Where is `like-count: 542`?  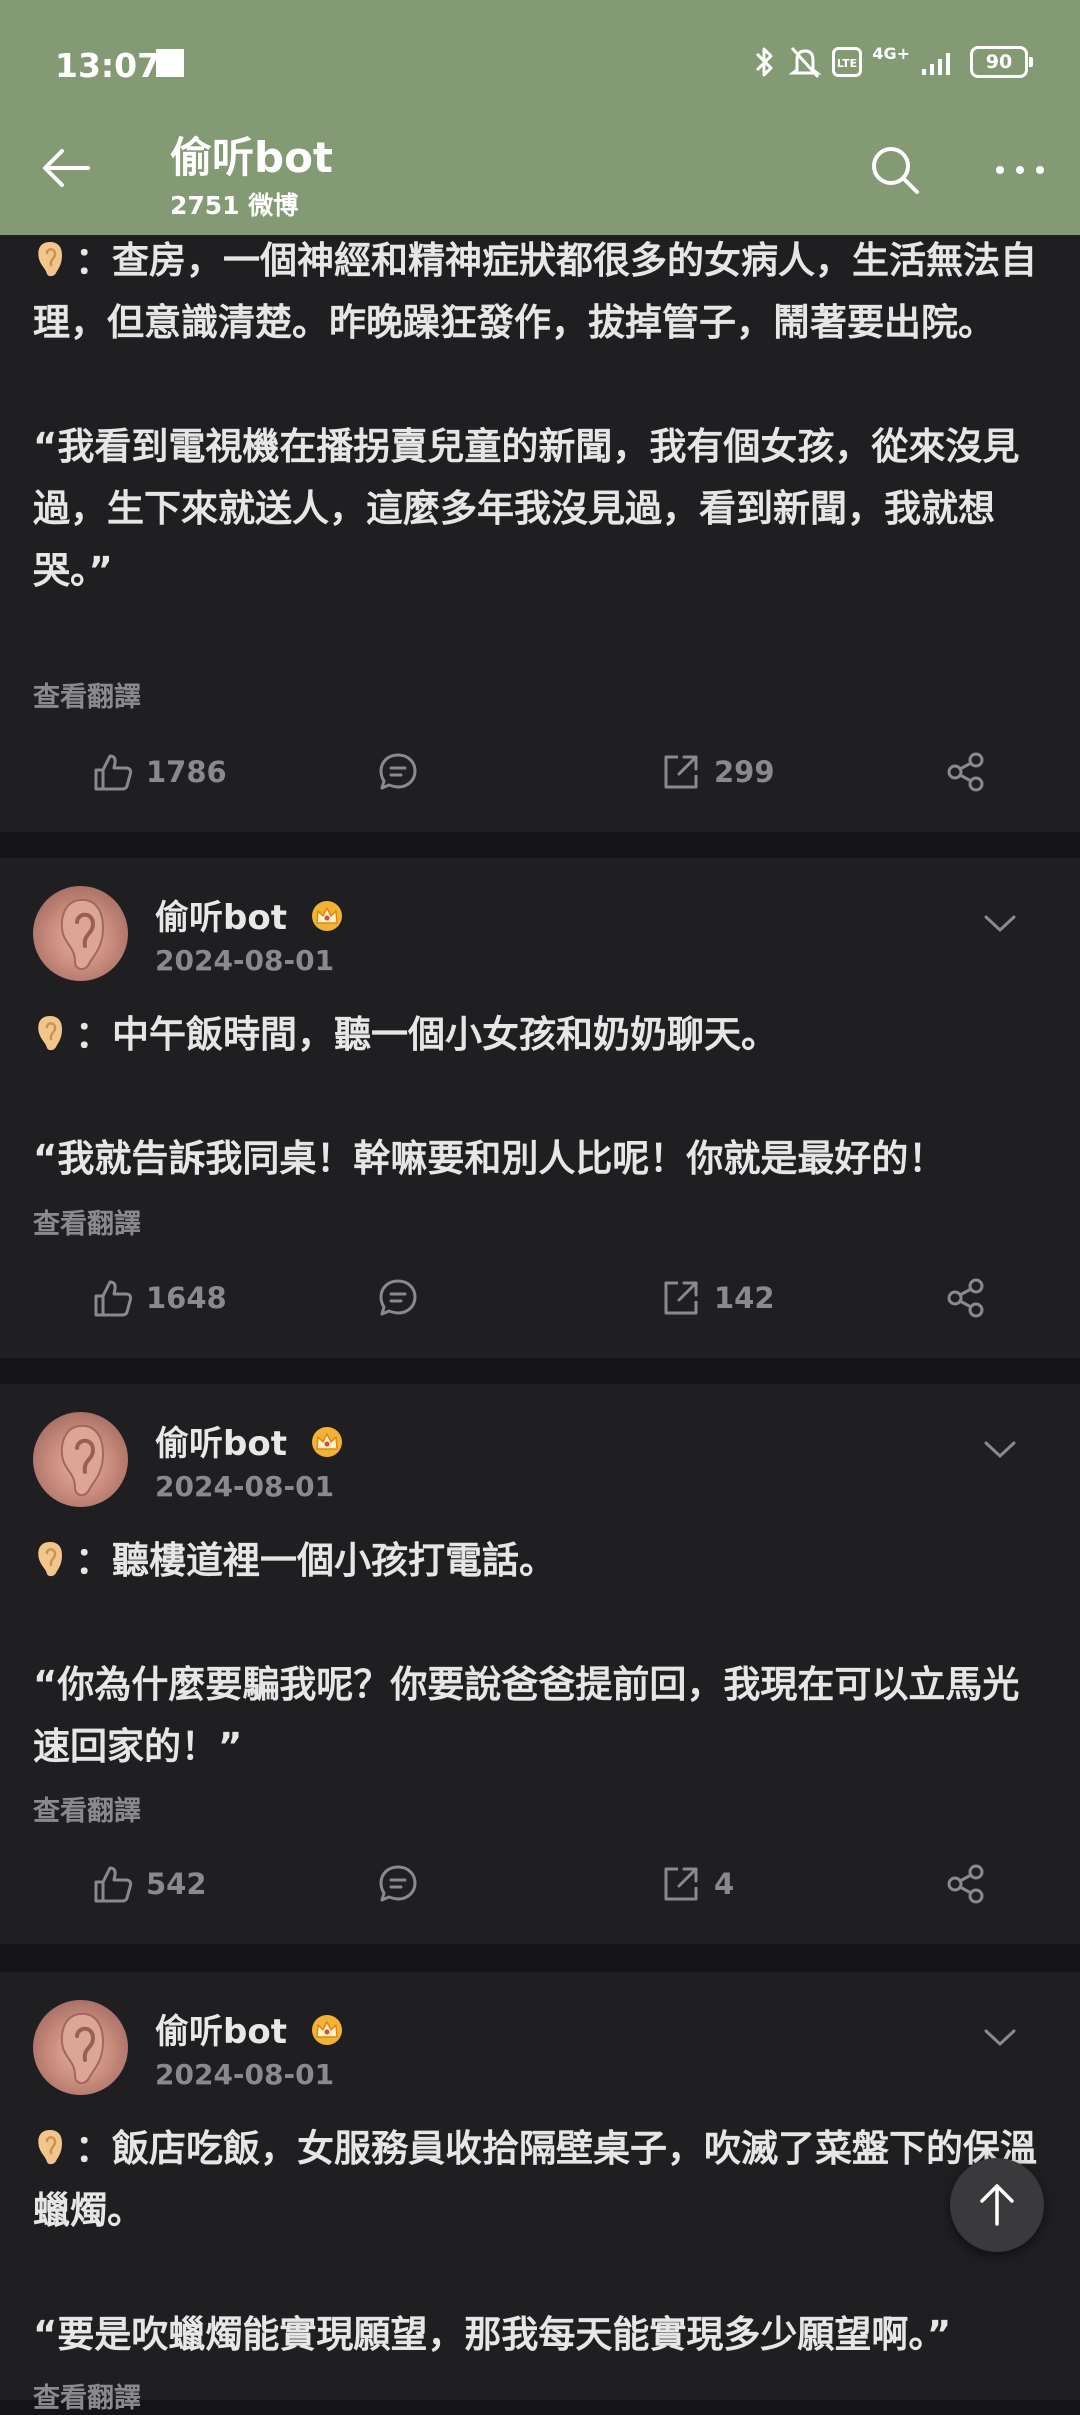
like-count: 542 is located at coordinates (176, 1884).